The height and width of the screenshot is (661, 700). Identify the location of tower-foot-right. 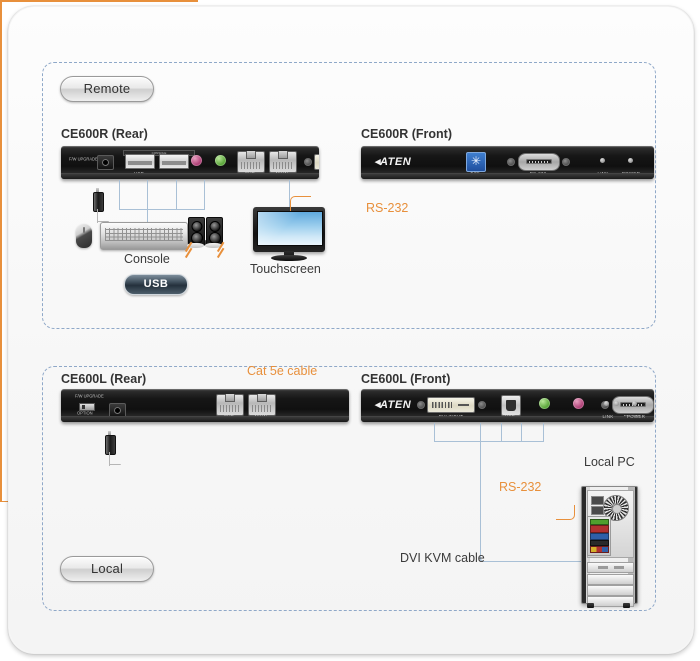
(626, 605).